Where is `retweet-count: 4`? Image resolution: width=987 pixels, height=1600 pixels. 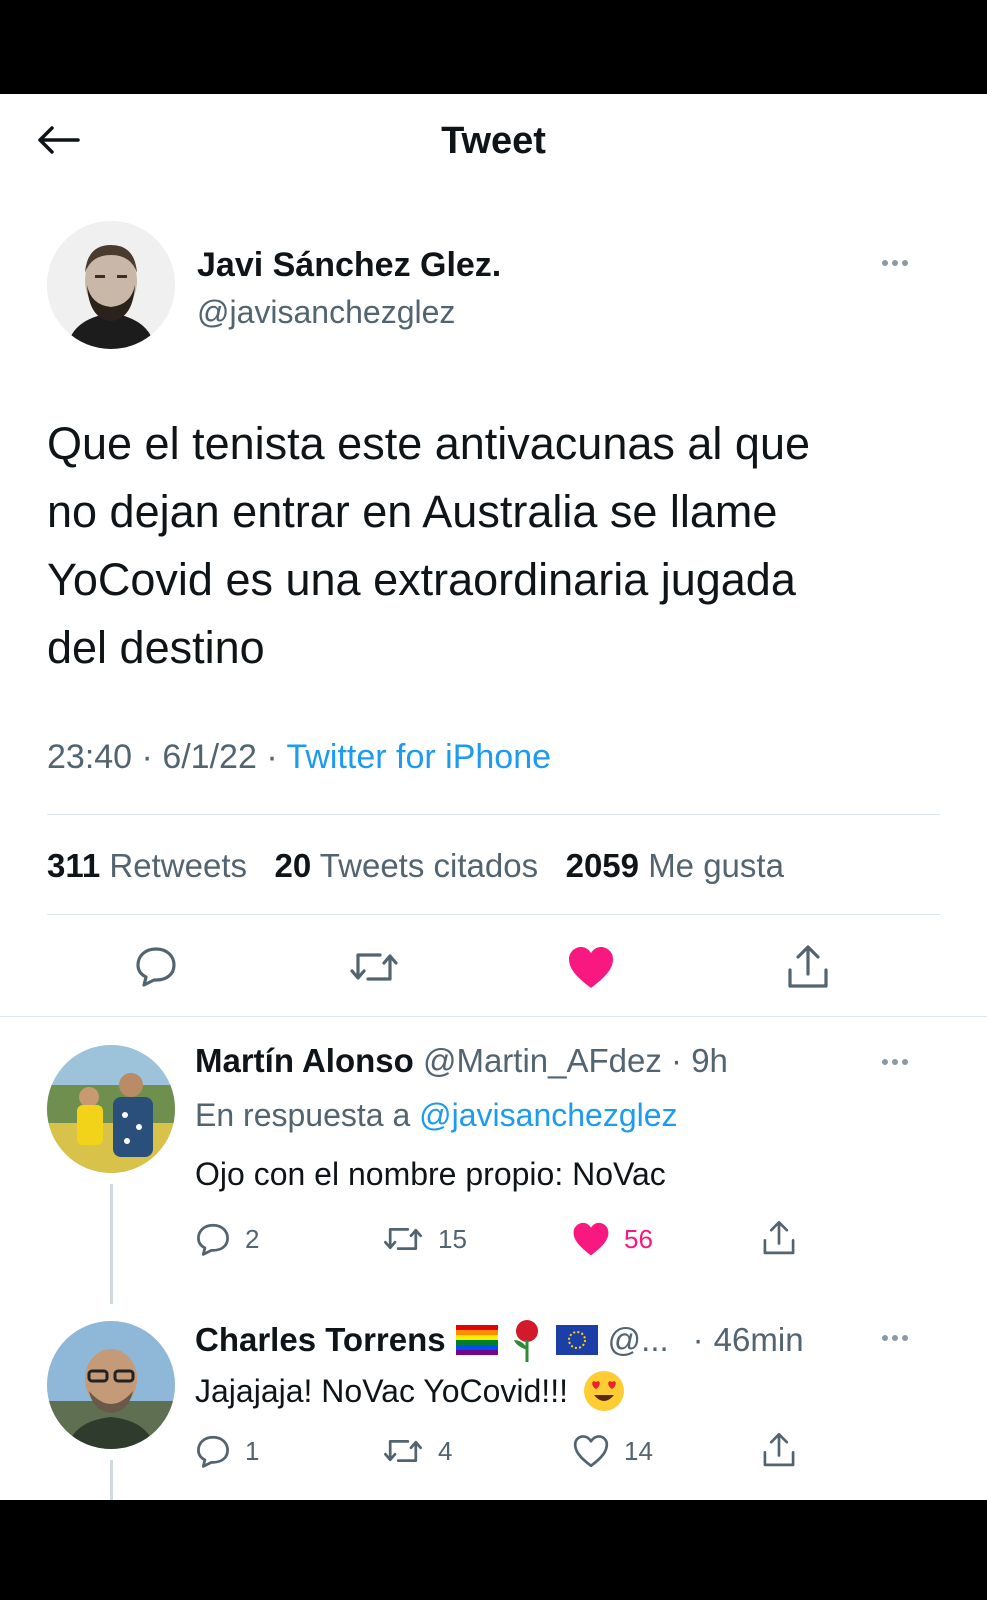
retweet-count: 4 is located at coordinates (445, 1450).